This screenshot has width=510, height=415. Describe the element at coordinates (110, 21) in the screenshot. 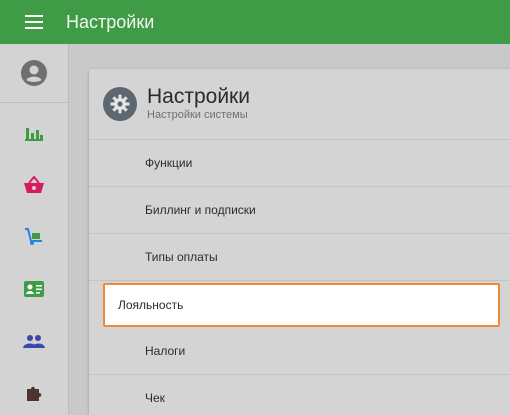

I see `app-title: Настройки` at that location.